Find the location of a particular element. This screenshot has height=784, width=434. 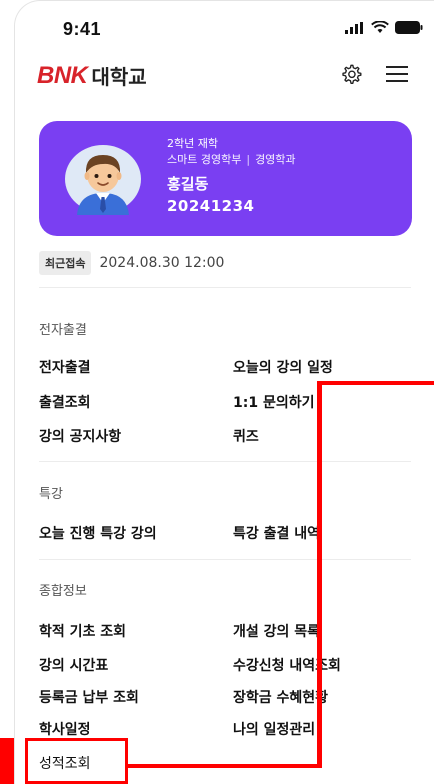

menu-item-today-schedule: 오늘의 강의 일정 is located at coordinates (283, 367).